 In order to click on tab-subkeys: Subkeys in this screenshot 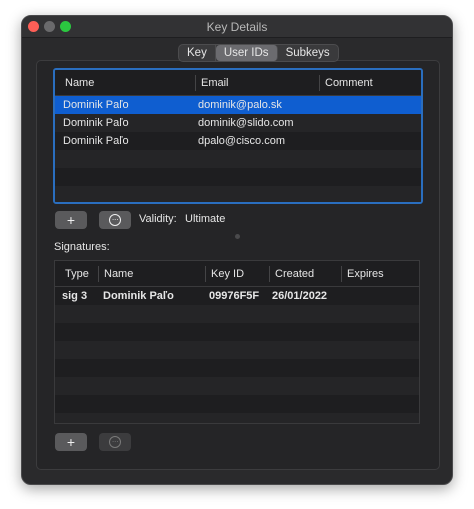, I will do `click(308, 53)`.